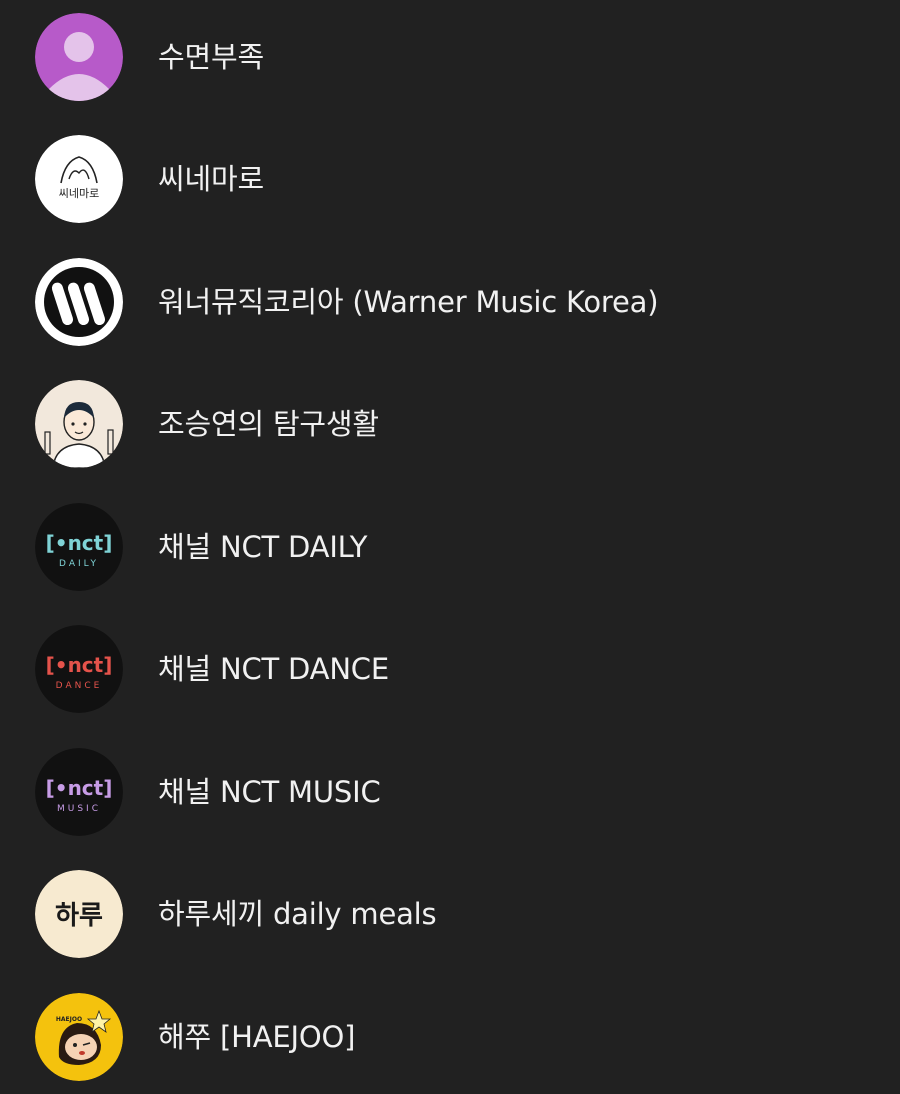  I want to click on channel-name: 채널 NCT MUSIC, so click(269, 792).